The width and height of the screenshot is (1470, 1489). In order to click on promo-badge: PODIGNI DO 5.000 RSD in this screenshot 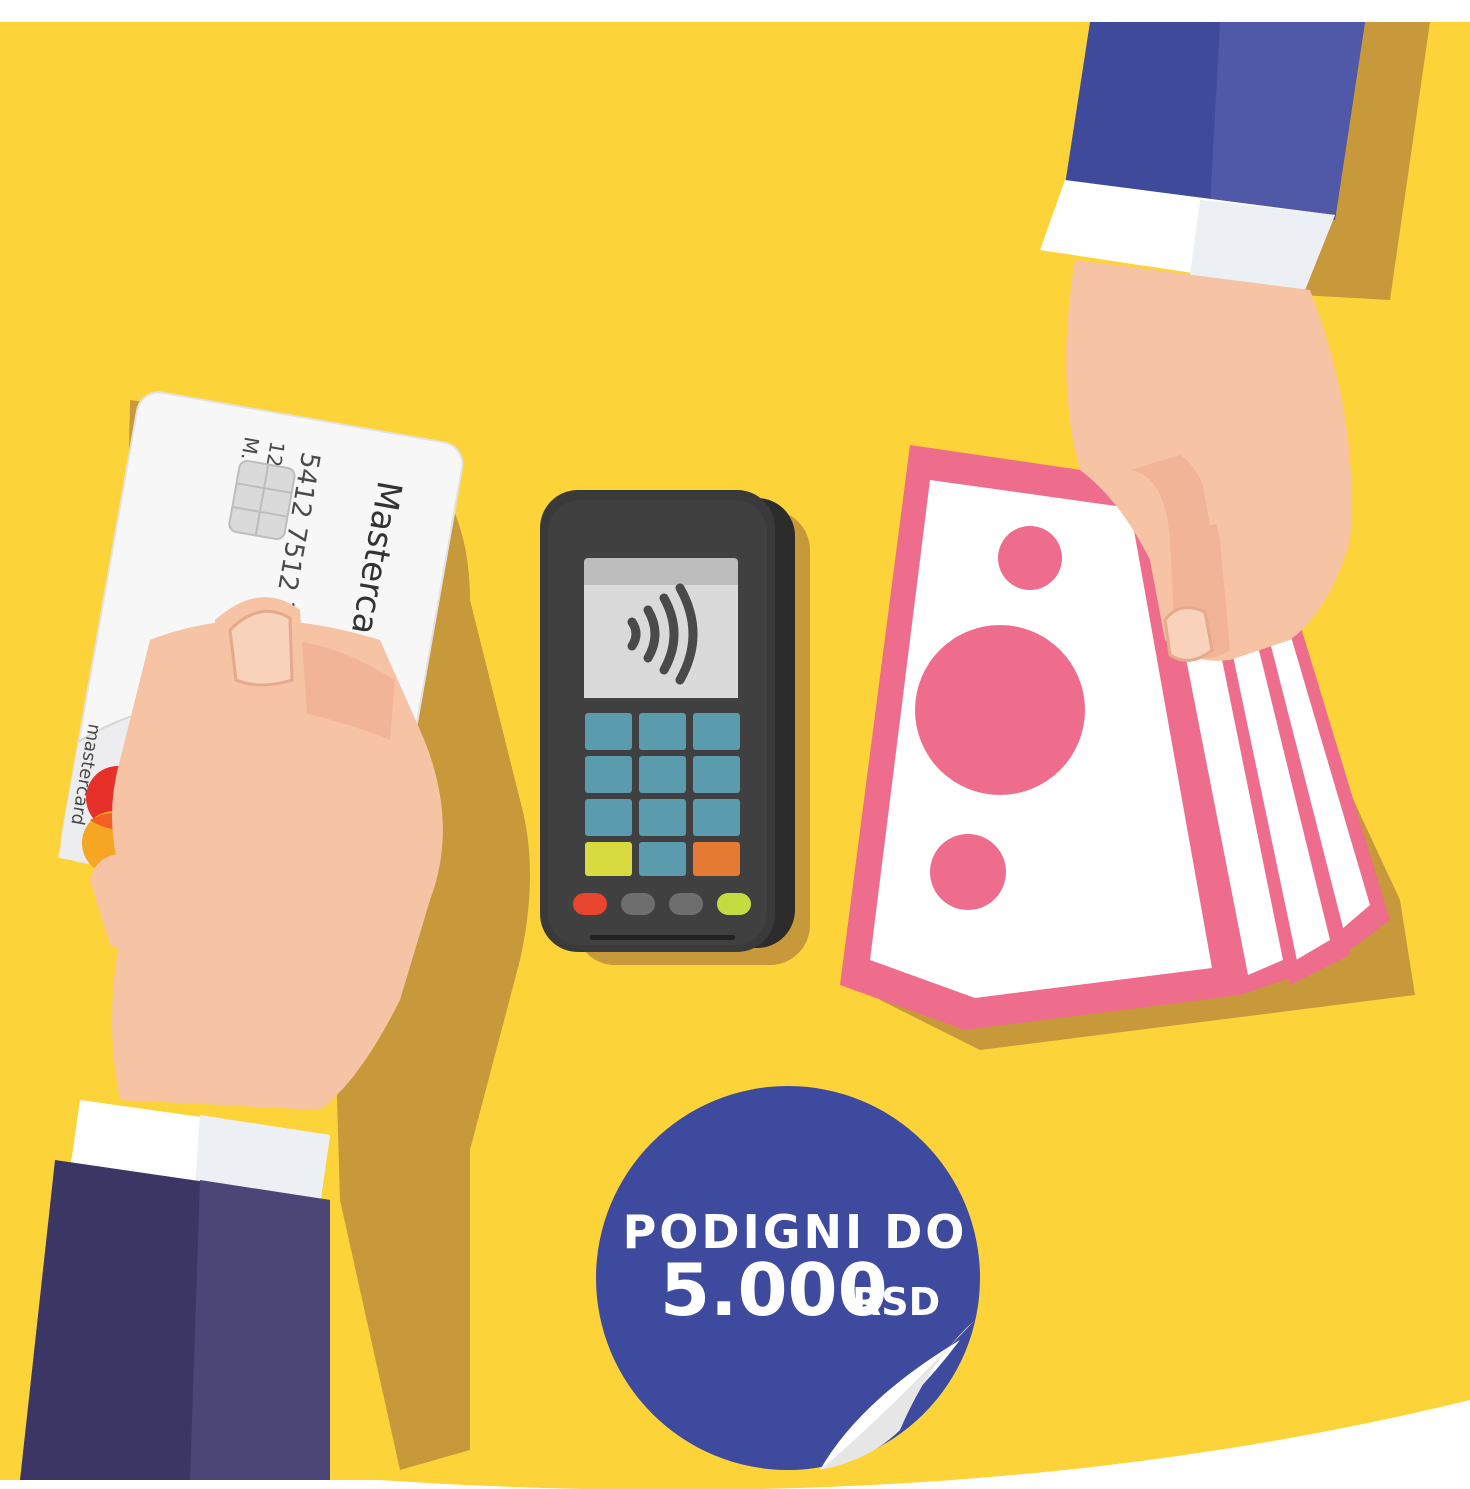, I will do `click(788, 1278)`.